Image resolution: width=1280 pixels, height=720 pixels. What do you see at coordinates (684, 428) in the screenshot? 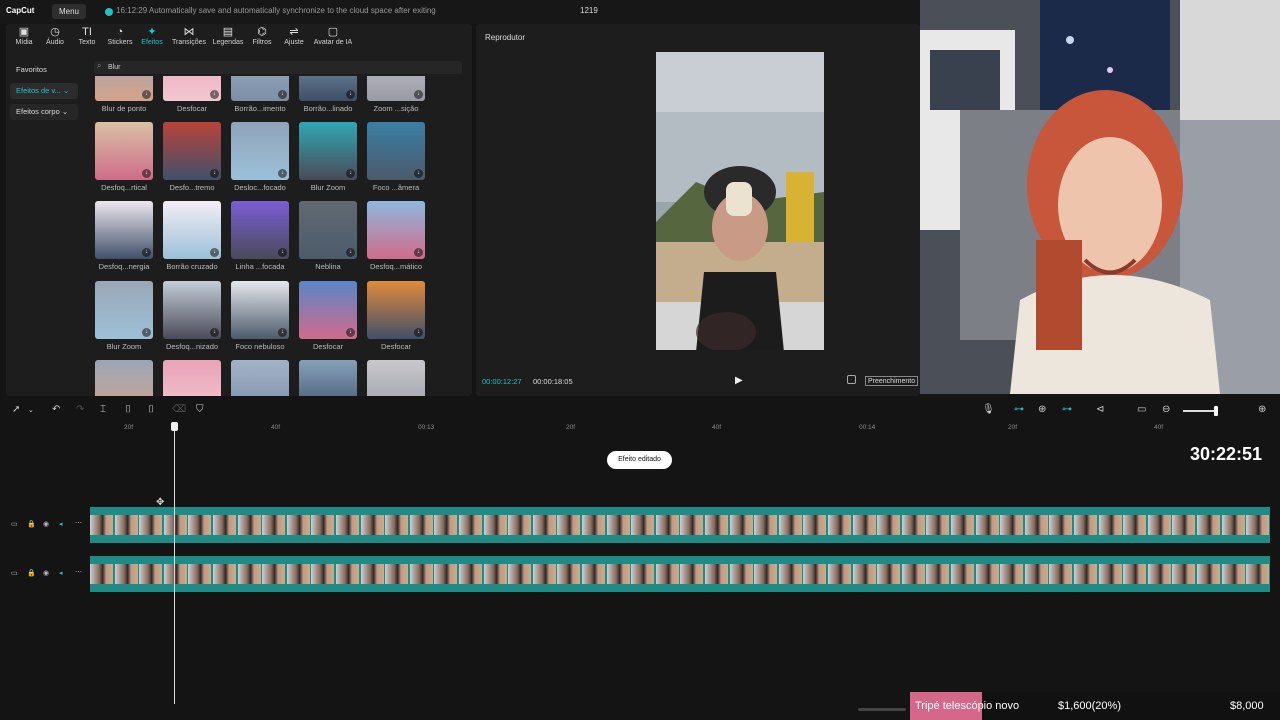
I see `time-ruler: 20f 40f 00:13 20f 40f 00:14 20f 40f` at bounding box center [684, 428].